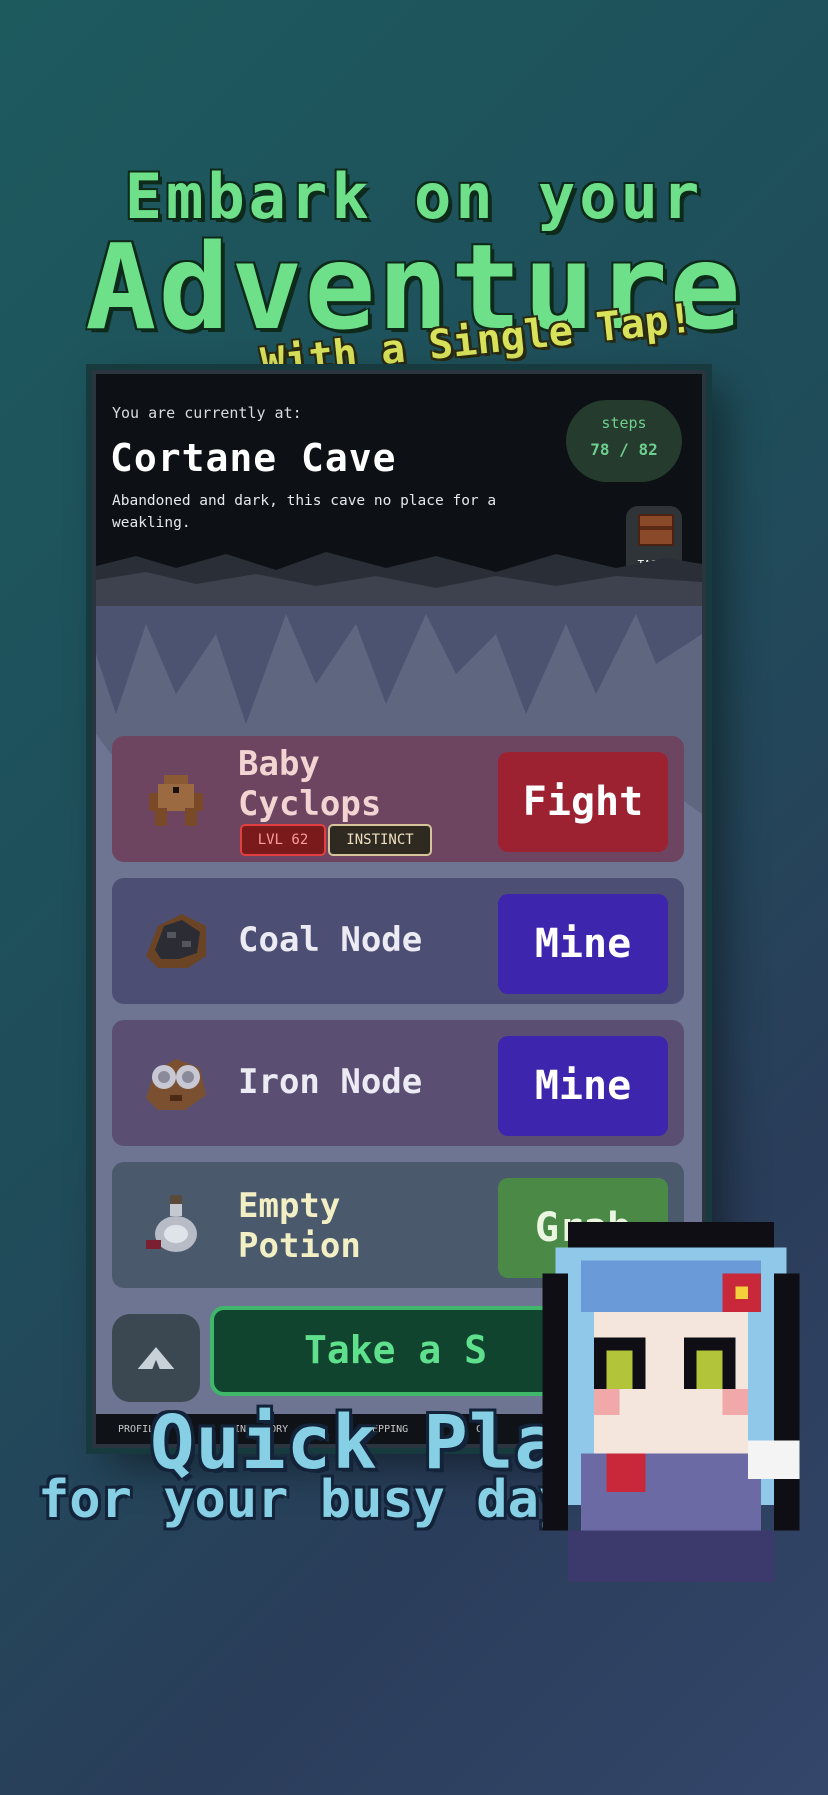 The height and width of the screenshot is (1795, 828). I want to click on encounter-card-iron-node: Iron Node Mine, so click(398, 1083).